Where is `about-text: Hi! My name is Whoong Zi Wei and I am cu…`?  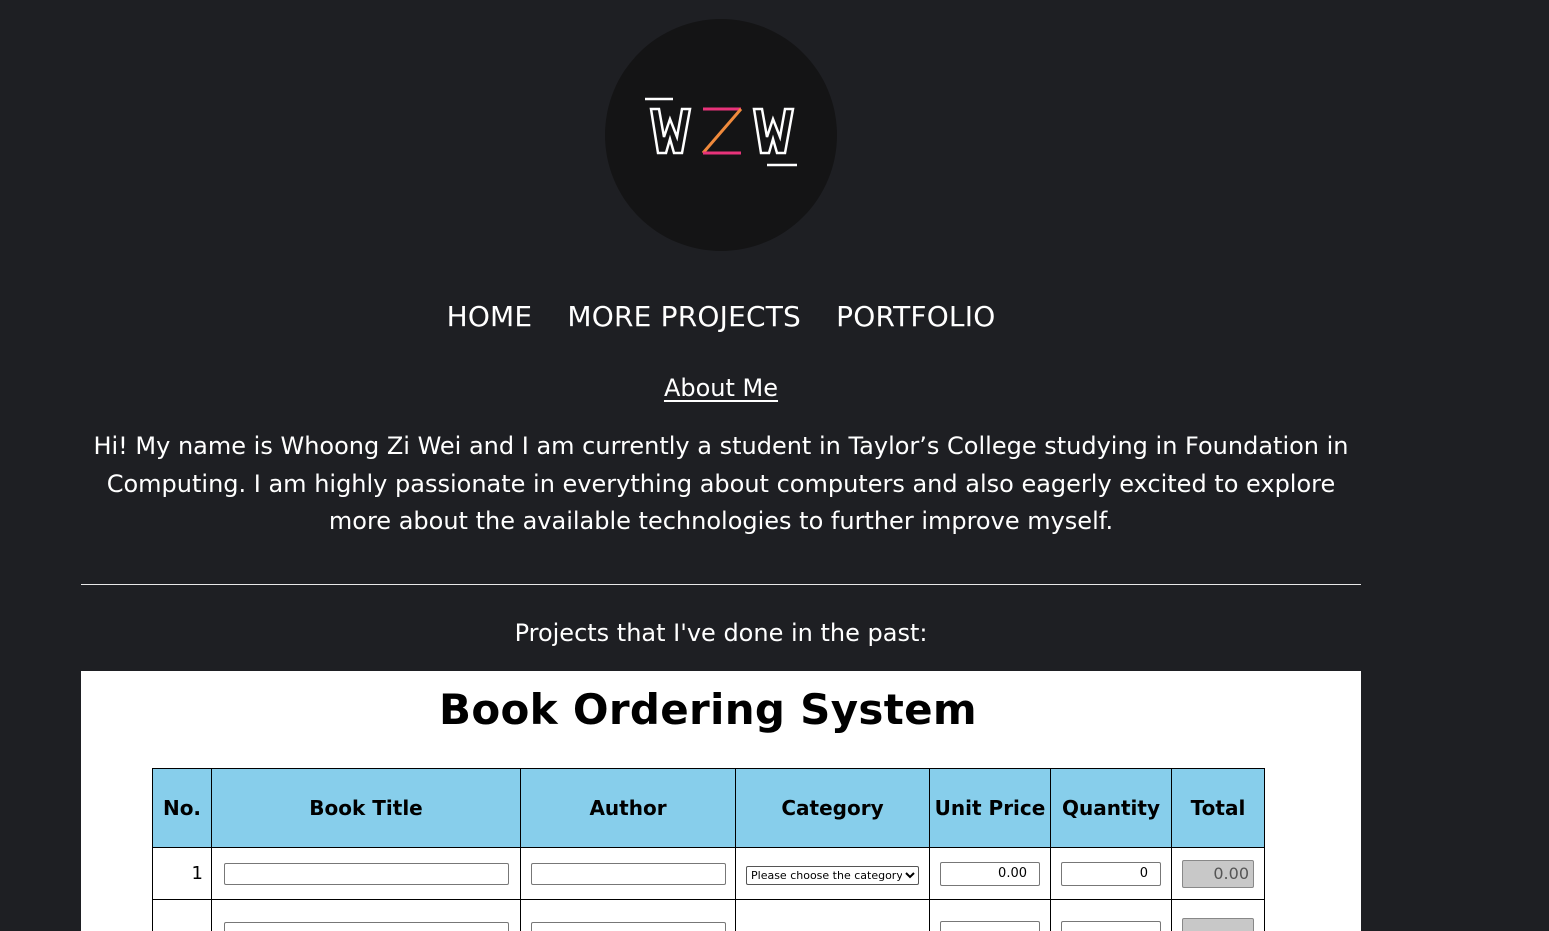
about-text: Hi! My name is Whoong Zi Wei and I am cu… is located at coordinates (721, 484).